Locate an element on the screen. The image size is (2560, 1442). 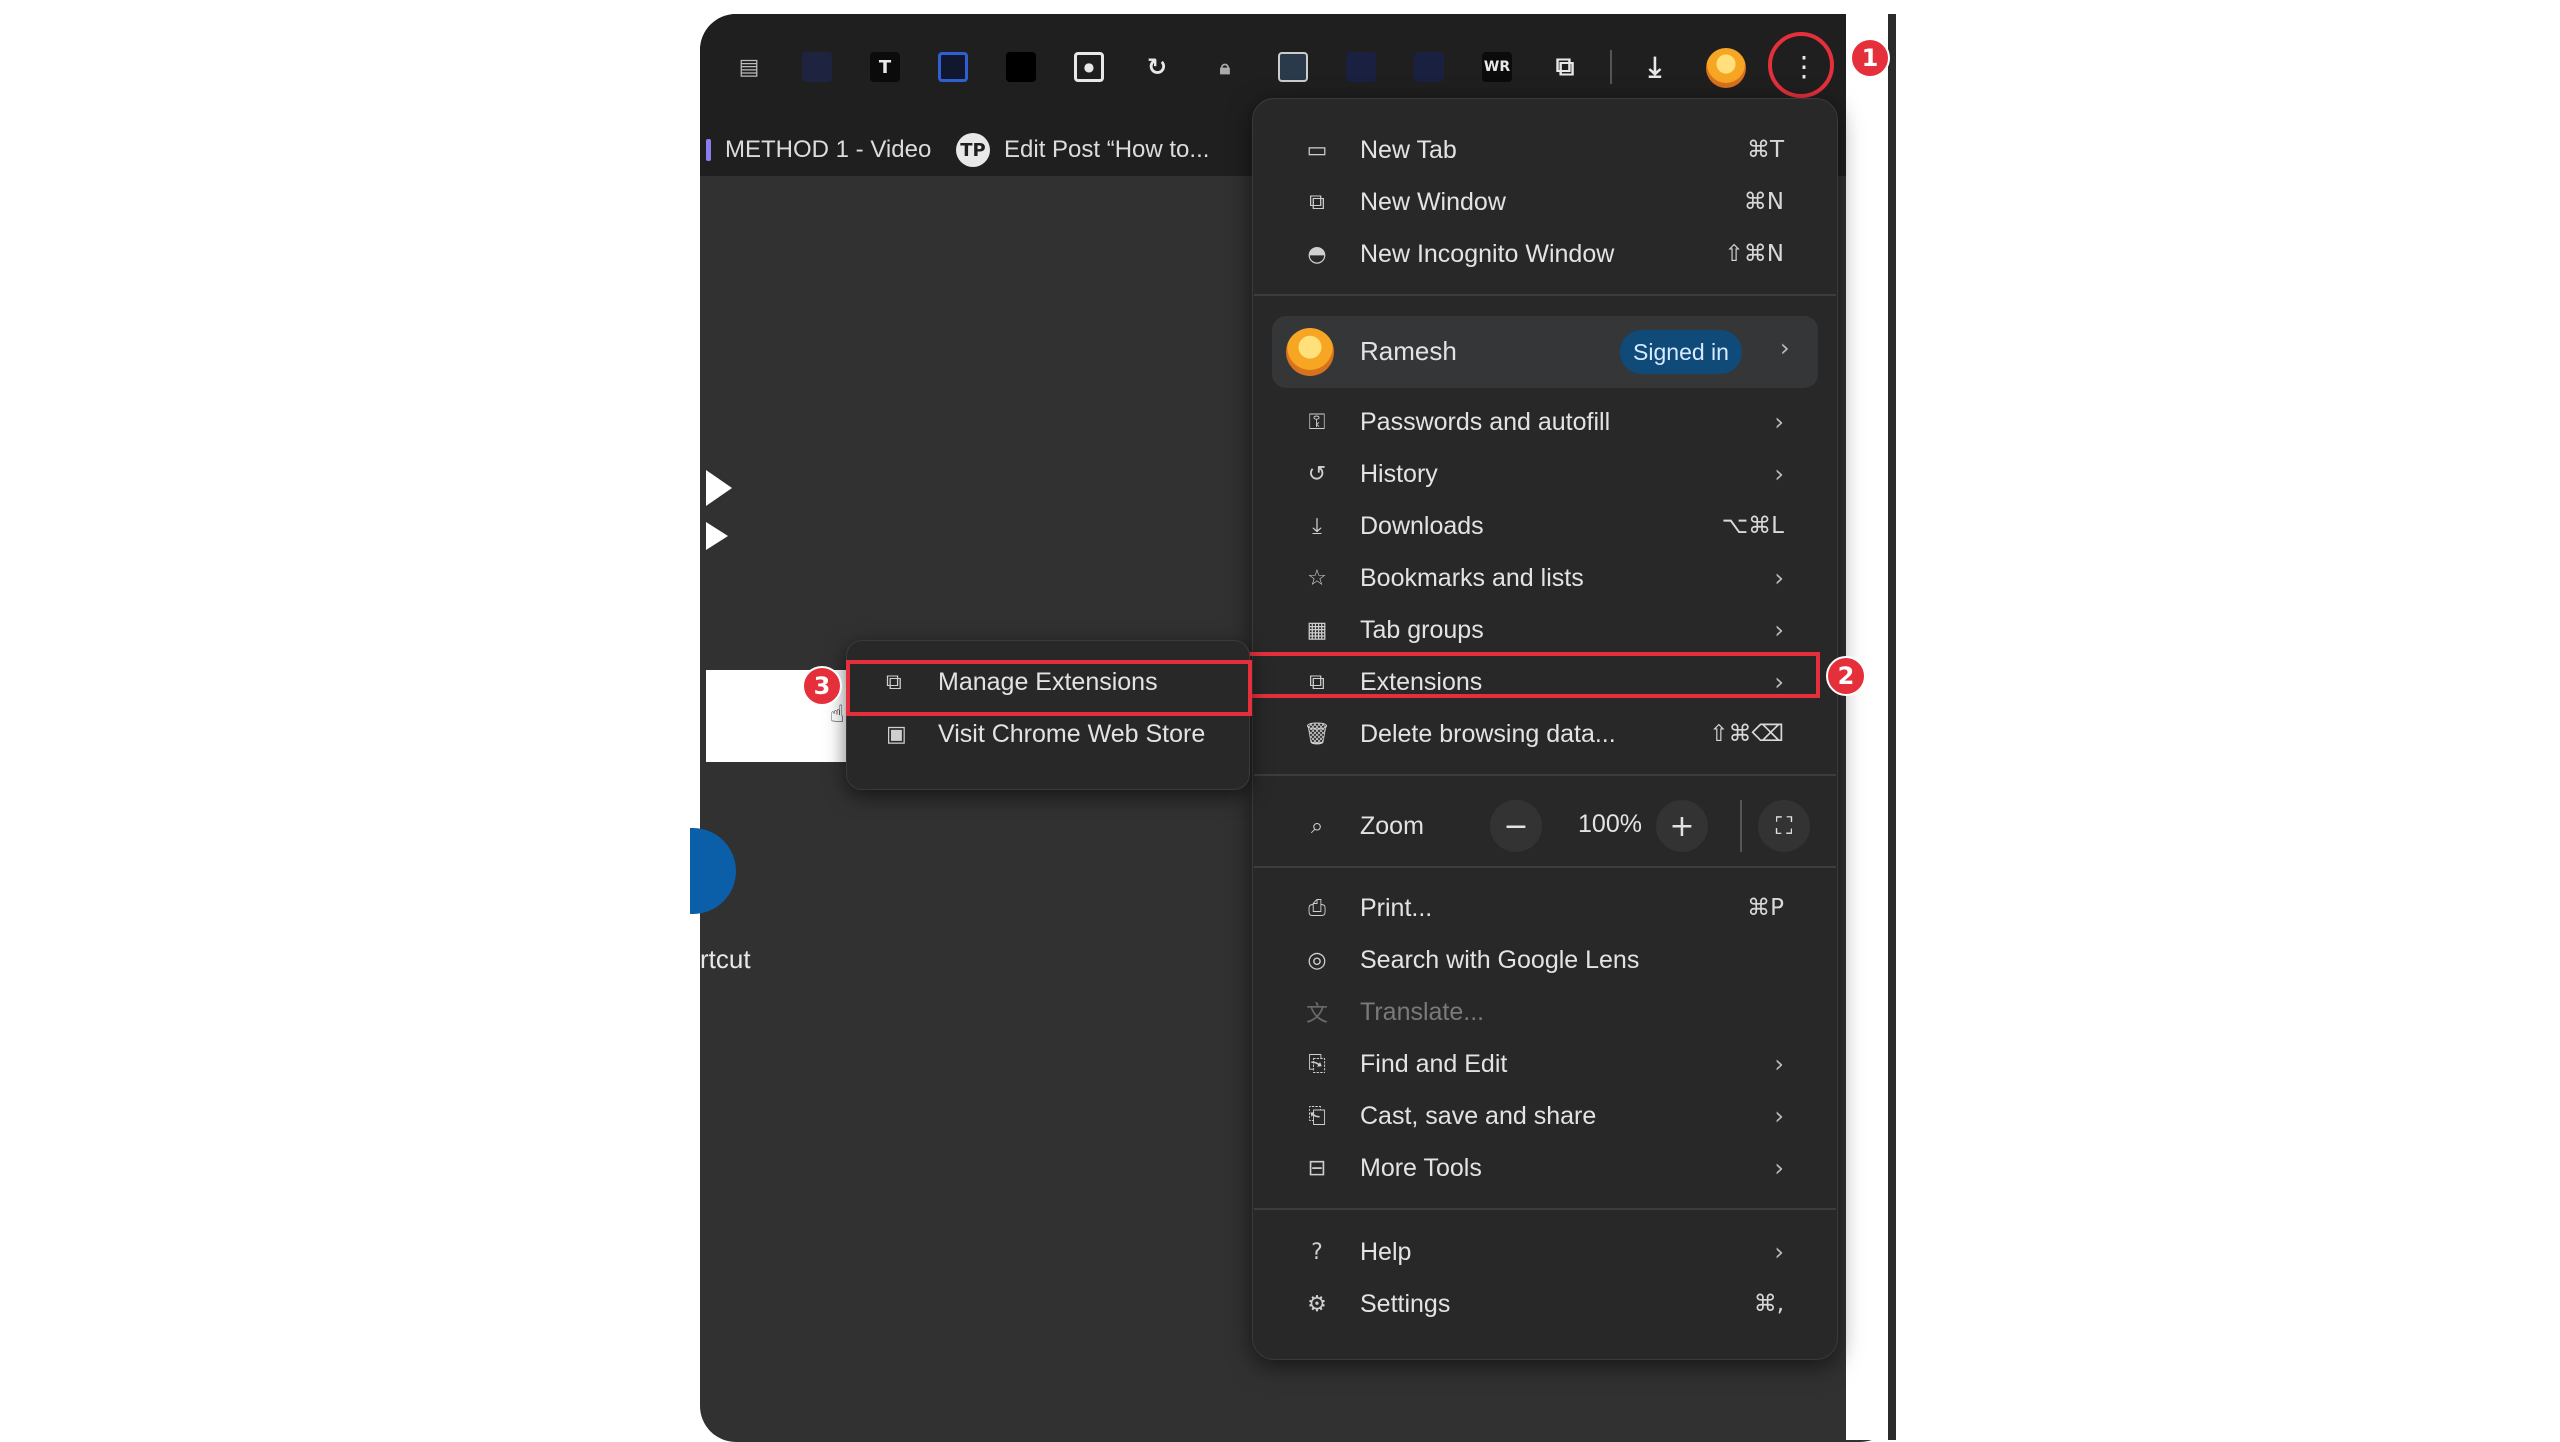
zoom-level: 100% is located at coordinates (1610, 824).